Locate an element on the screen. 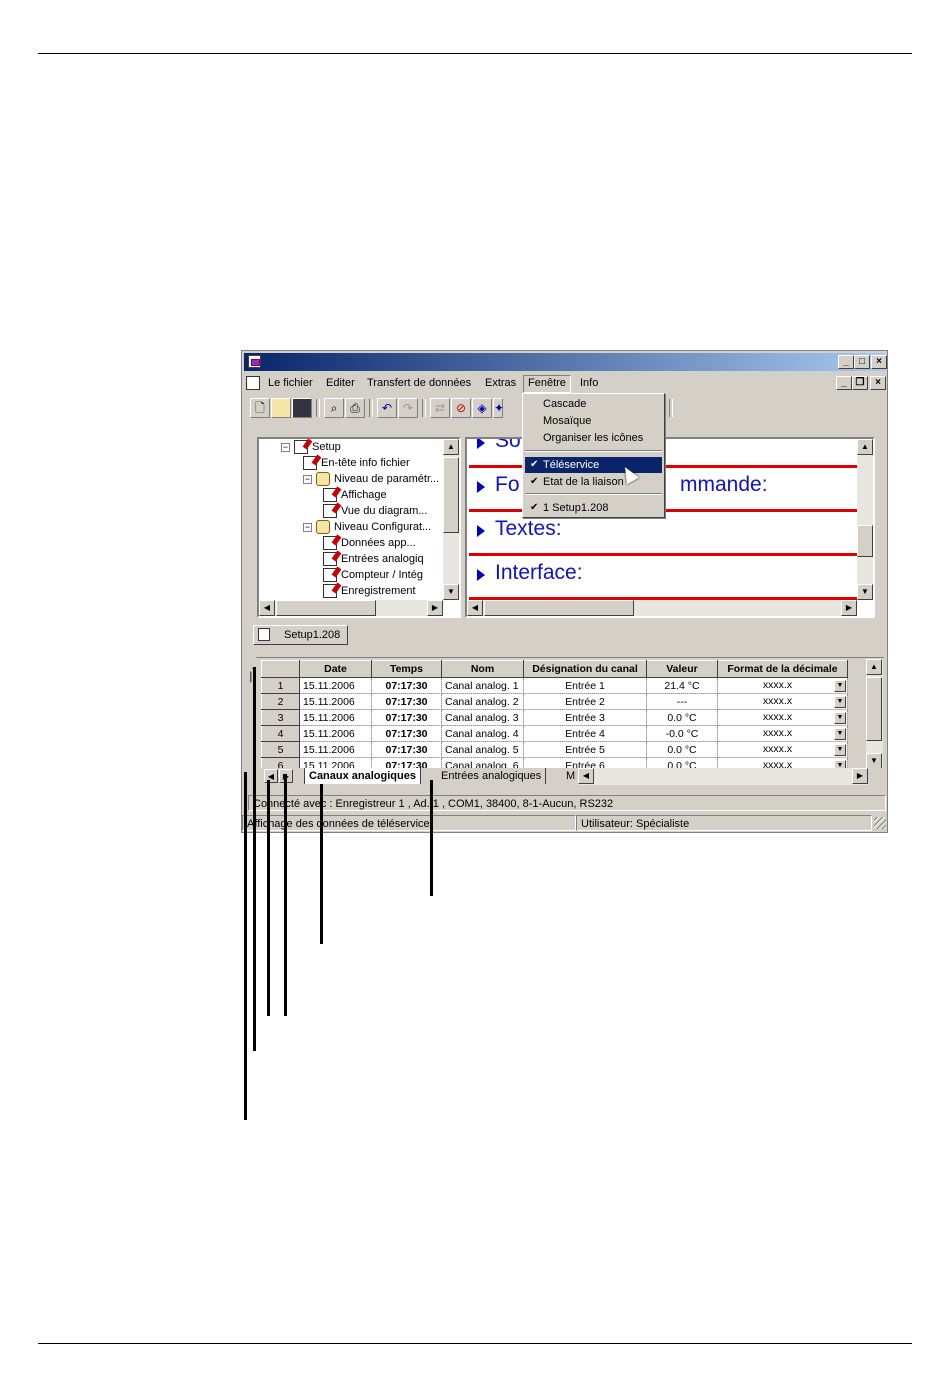  maximize-button: □ is located at coordinates (862, 362).